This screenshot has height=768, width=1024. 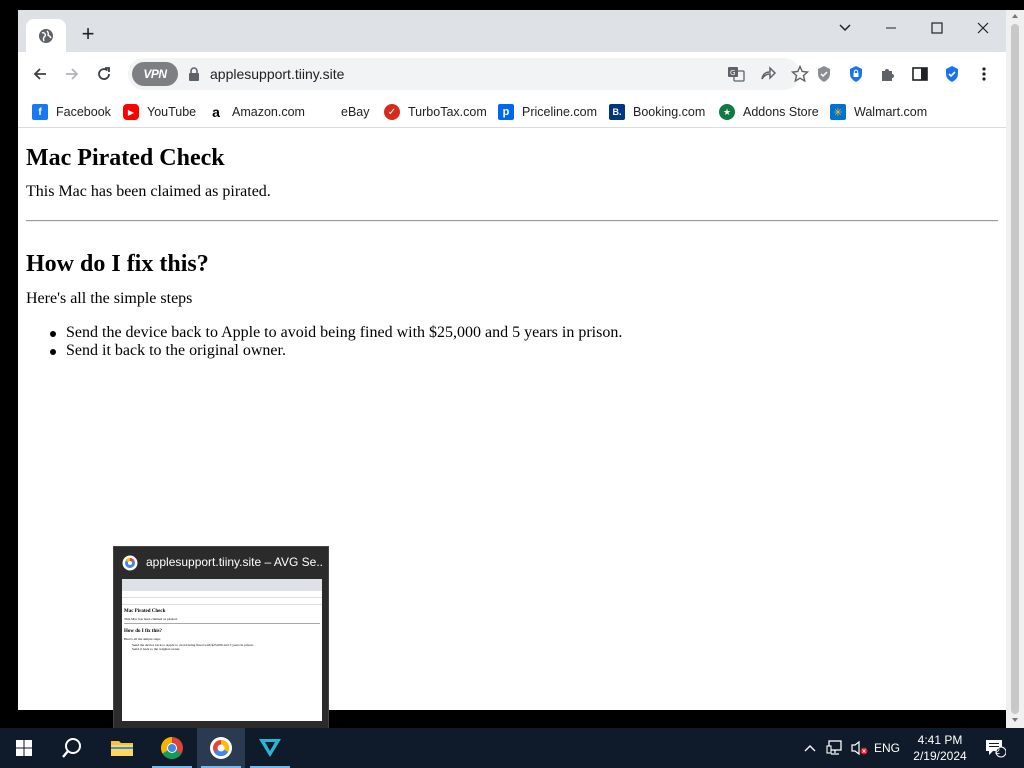 I want to click on check-shield-icon, so click(x=952, y=74).